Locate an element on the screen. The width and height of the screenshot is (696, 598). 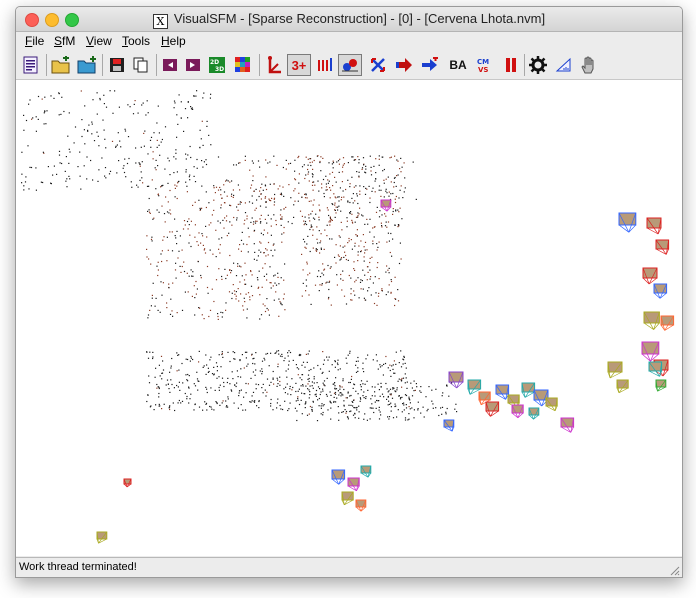
edit-ruler-icon is located at coordinates (563, 65).